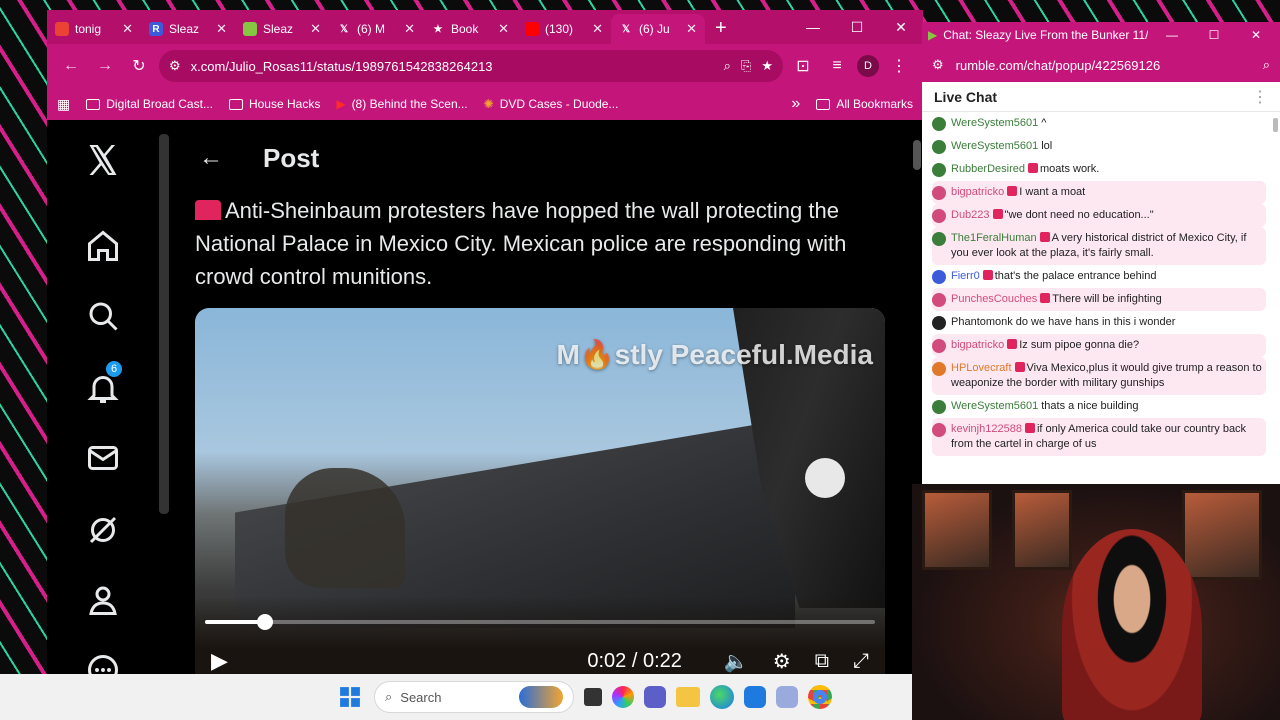 Image resolution: width=1280 pixels, height=720 pixels. What do you see at coordinates (782, 661) in the screenshot?
I see `settings-gear-icon: ⚙` at bounding box center [782, 661].